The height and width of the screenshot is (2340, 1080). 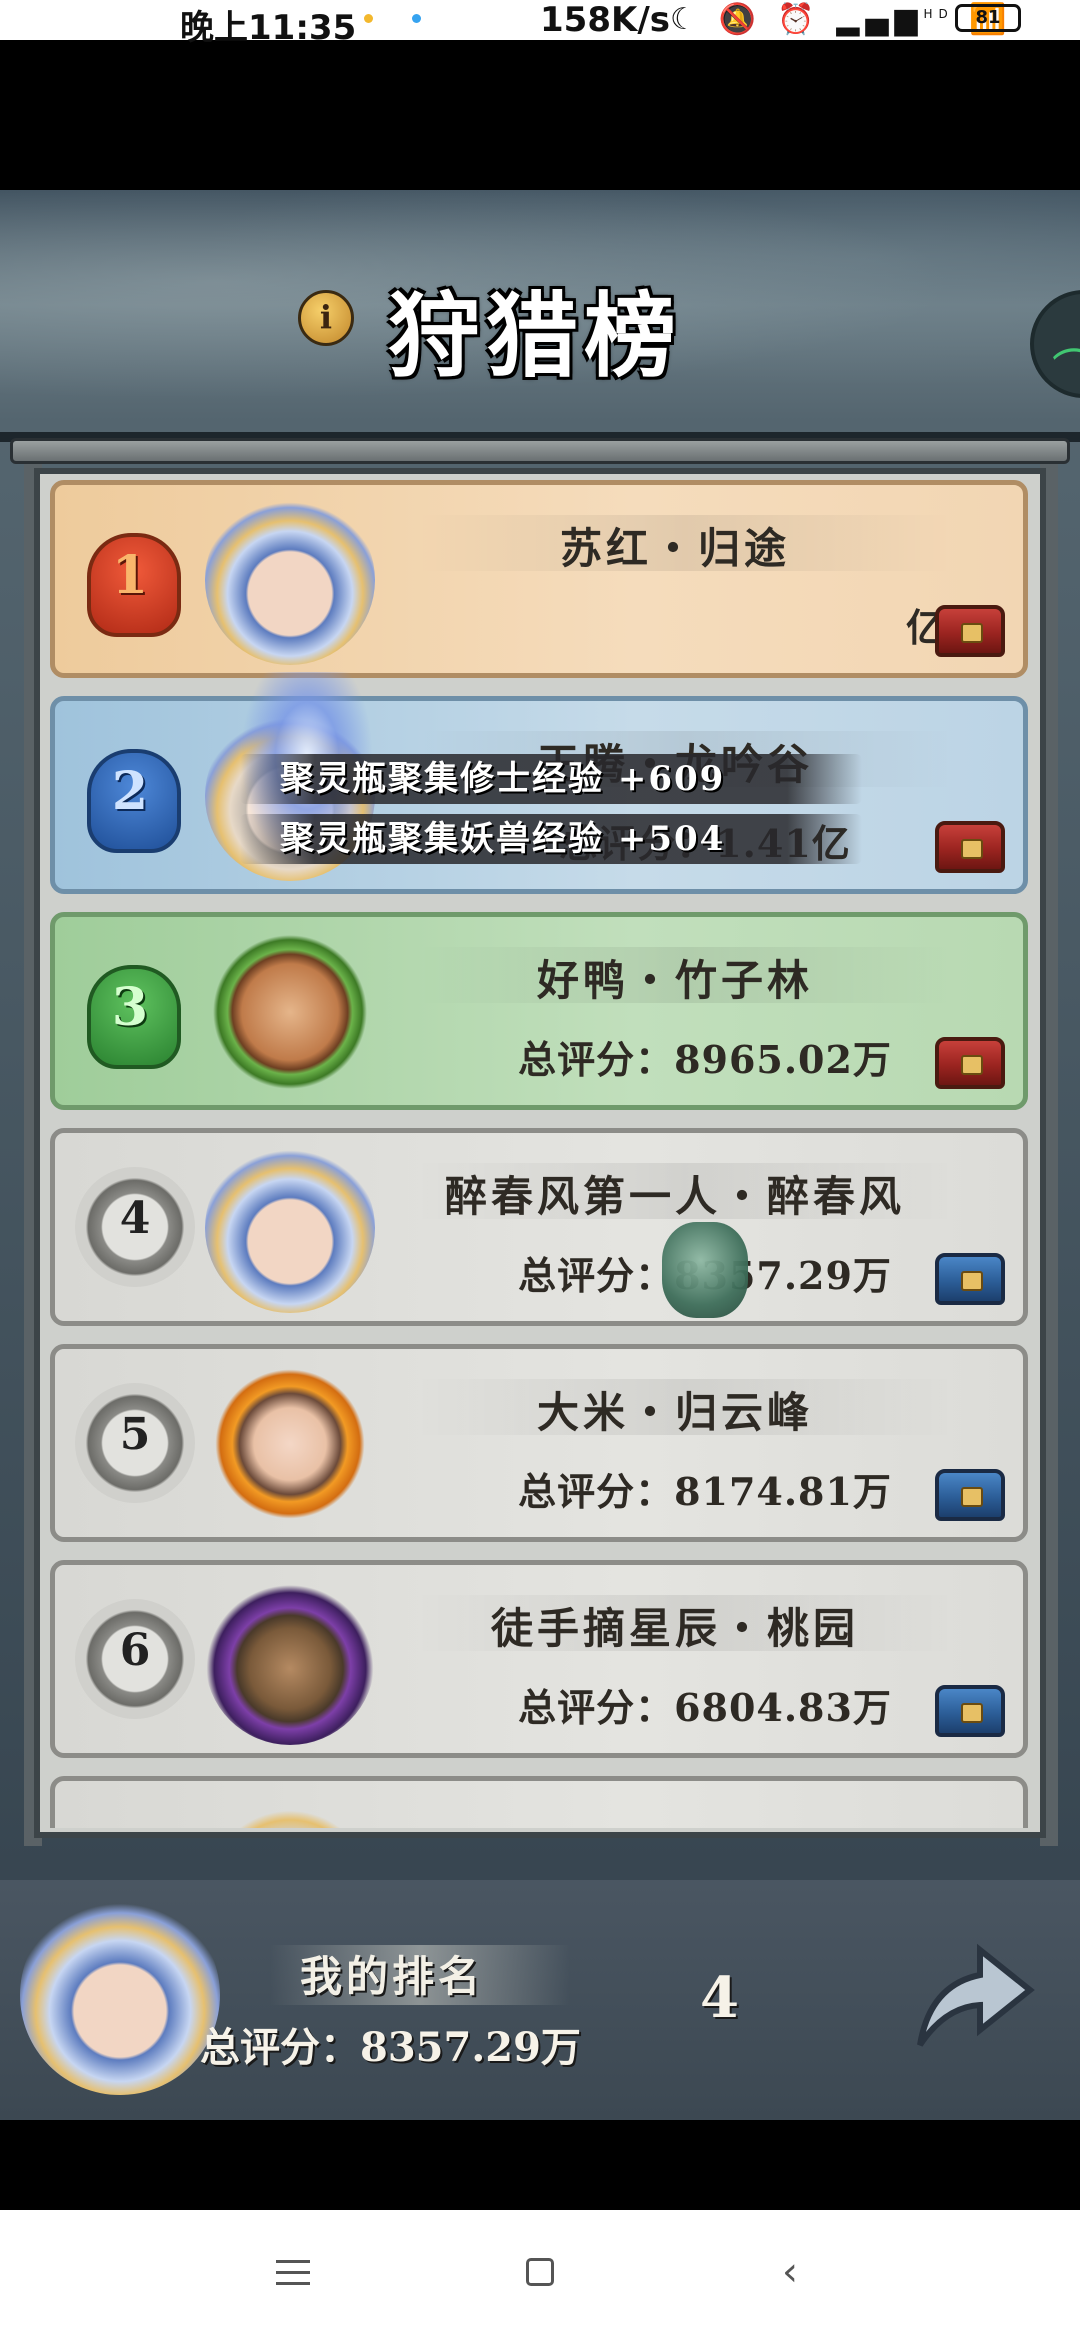 What do you see at coordinates (390, 2047) in the screenshot?
I see `my-score: 总评分：8357.29万` at bounding box center [390, 2047].